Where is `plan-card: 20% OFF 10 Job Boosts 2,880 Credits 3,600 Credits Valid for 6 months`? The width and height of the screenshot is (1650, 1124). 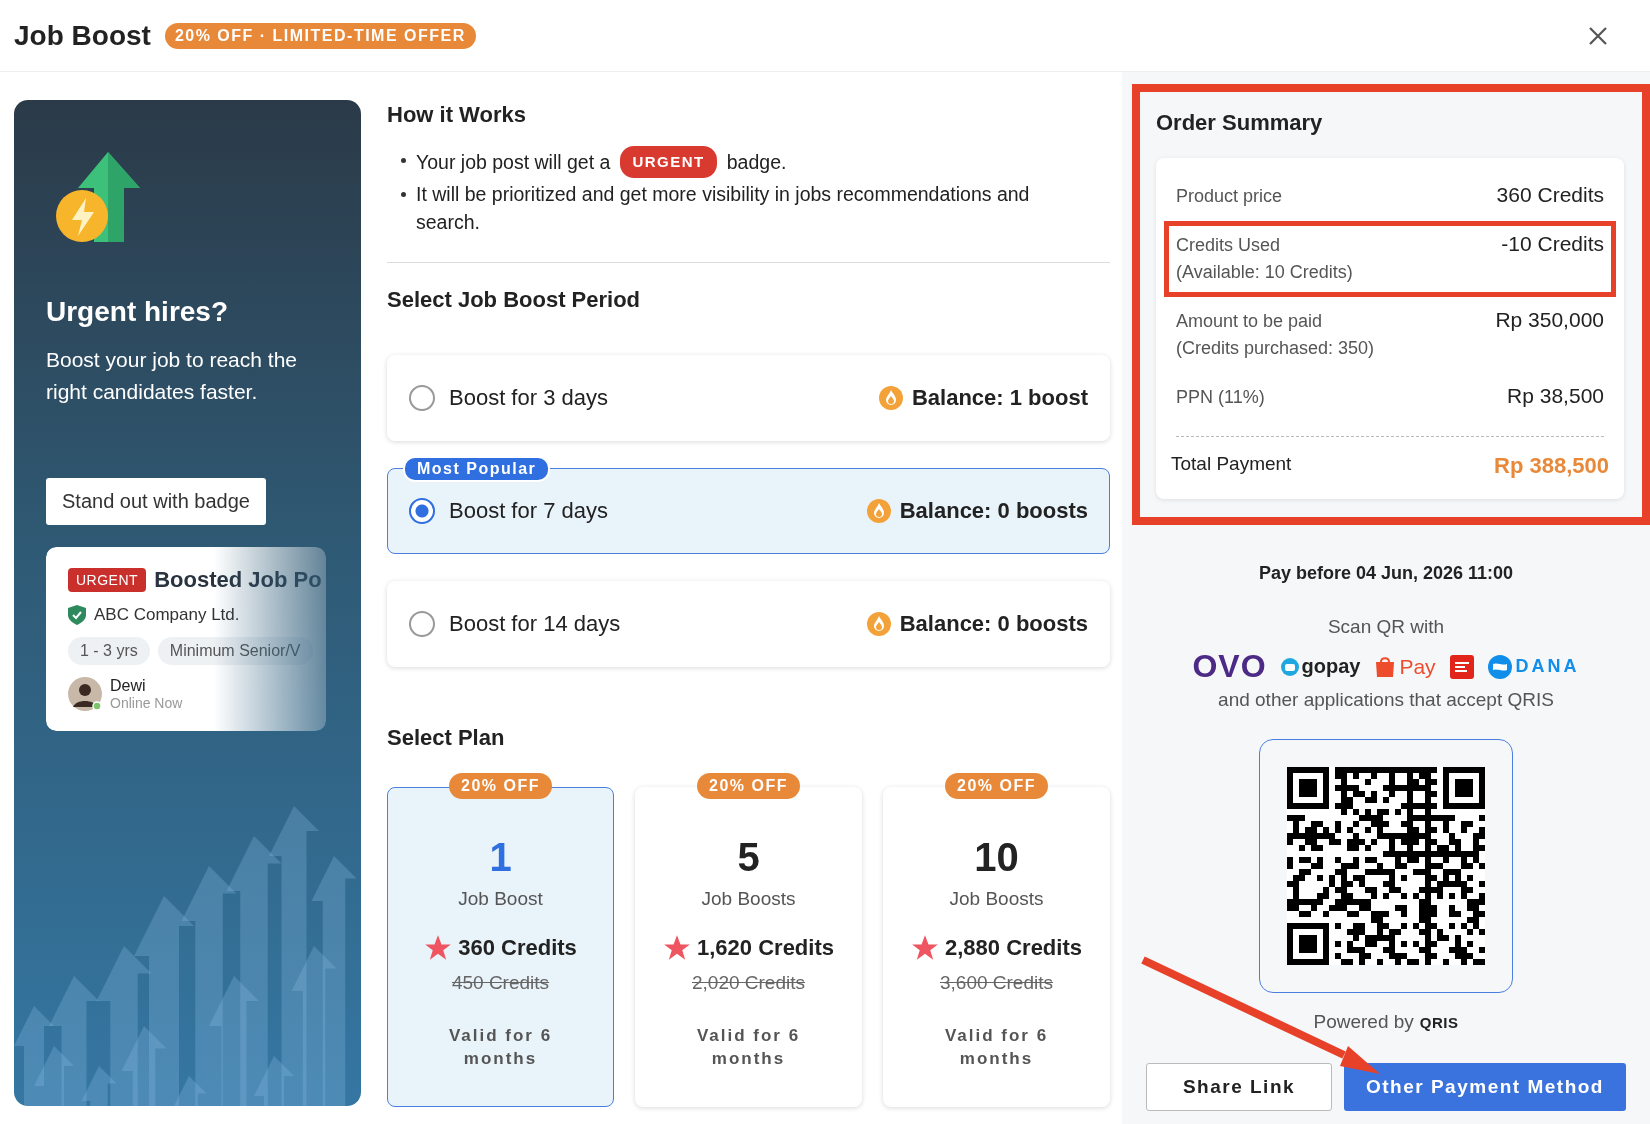 plan-card: 20% OFF 10 Job Boosts 2,880 Credits 3,600 Credits Valid for 6 months is located at coordinates (996, 940).